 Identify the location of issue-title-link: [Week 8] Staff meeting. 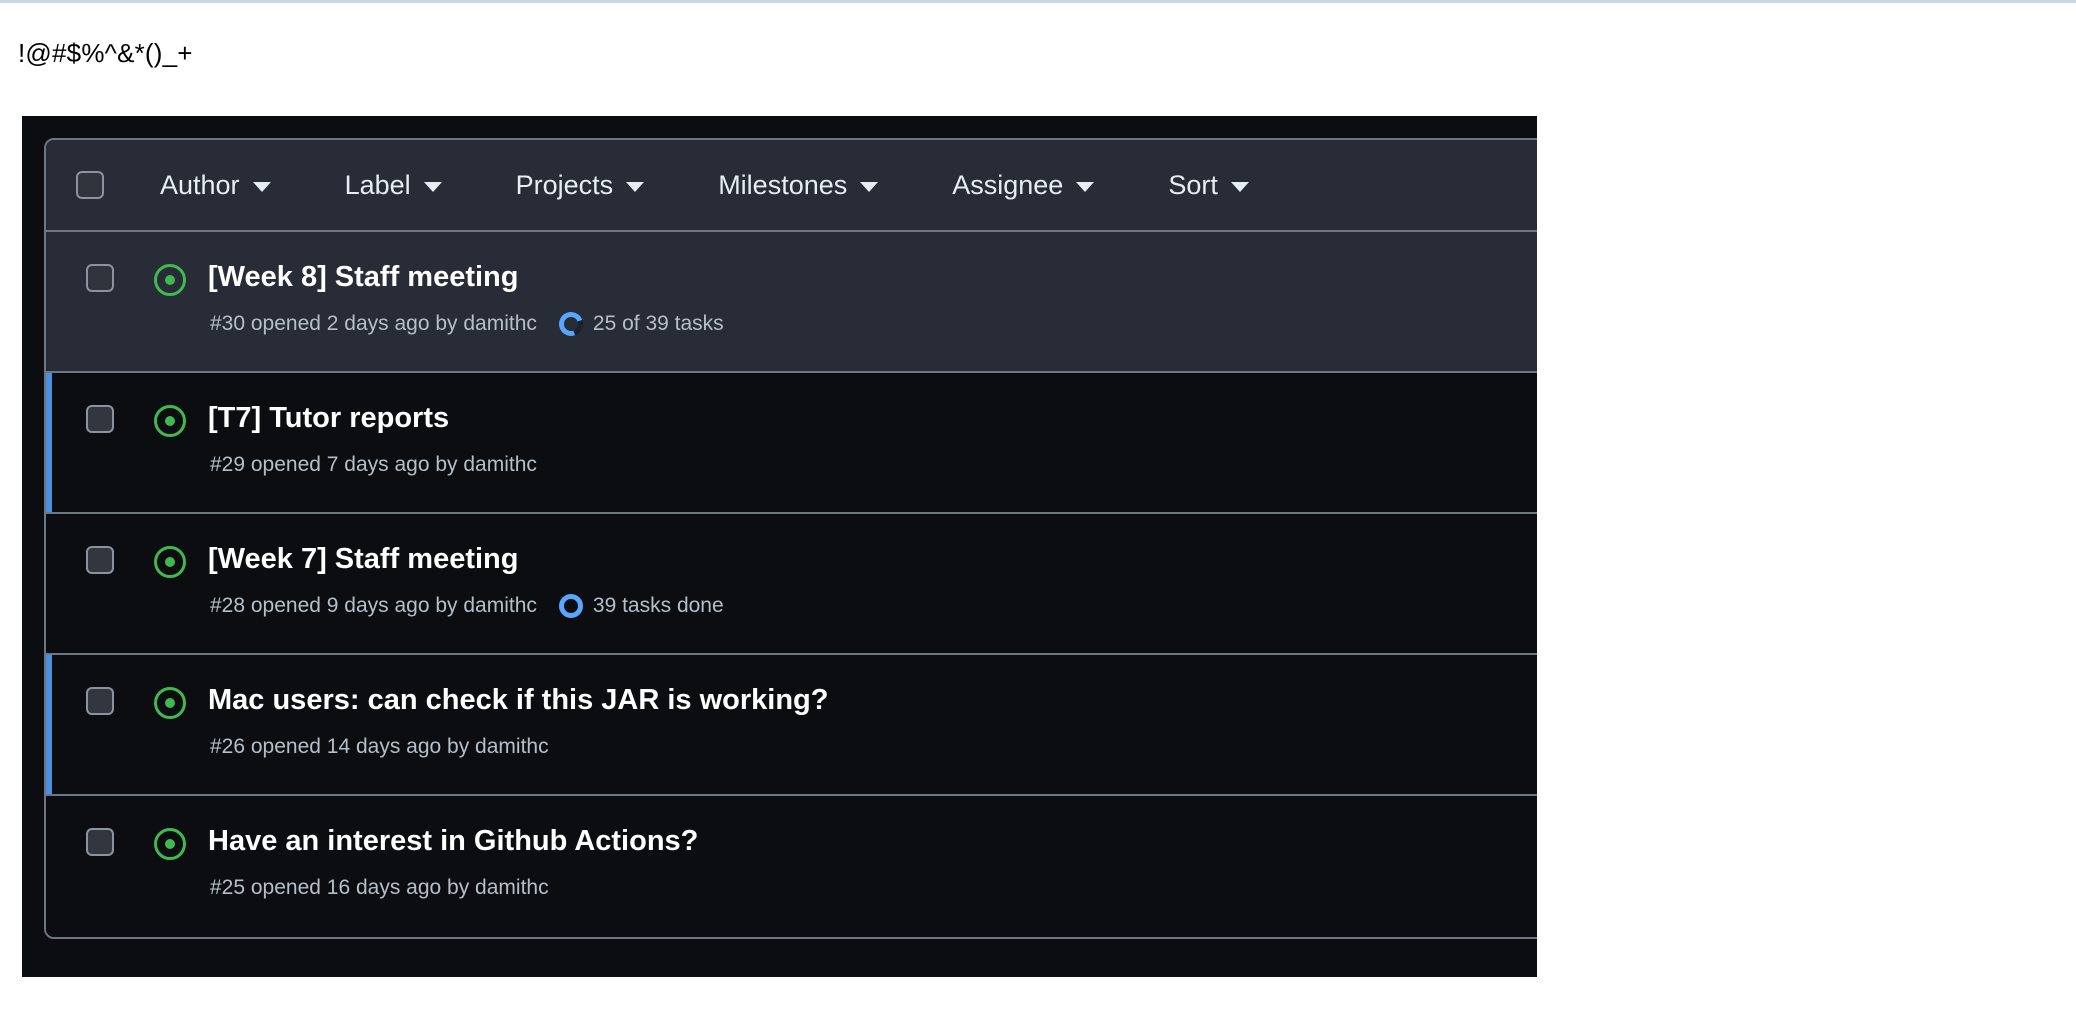
(466, 277).